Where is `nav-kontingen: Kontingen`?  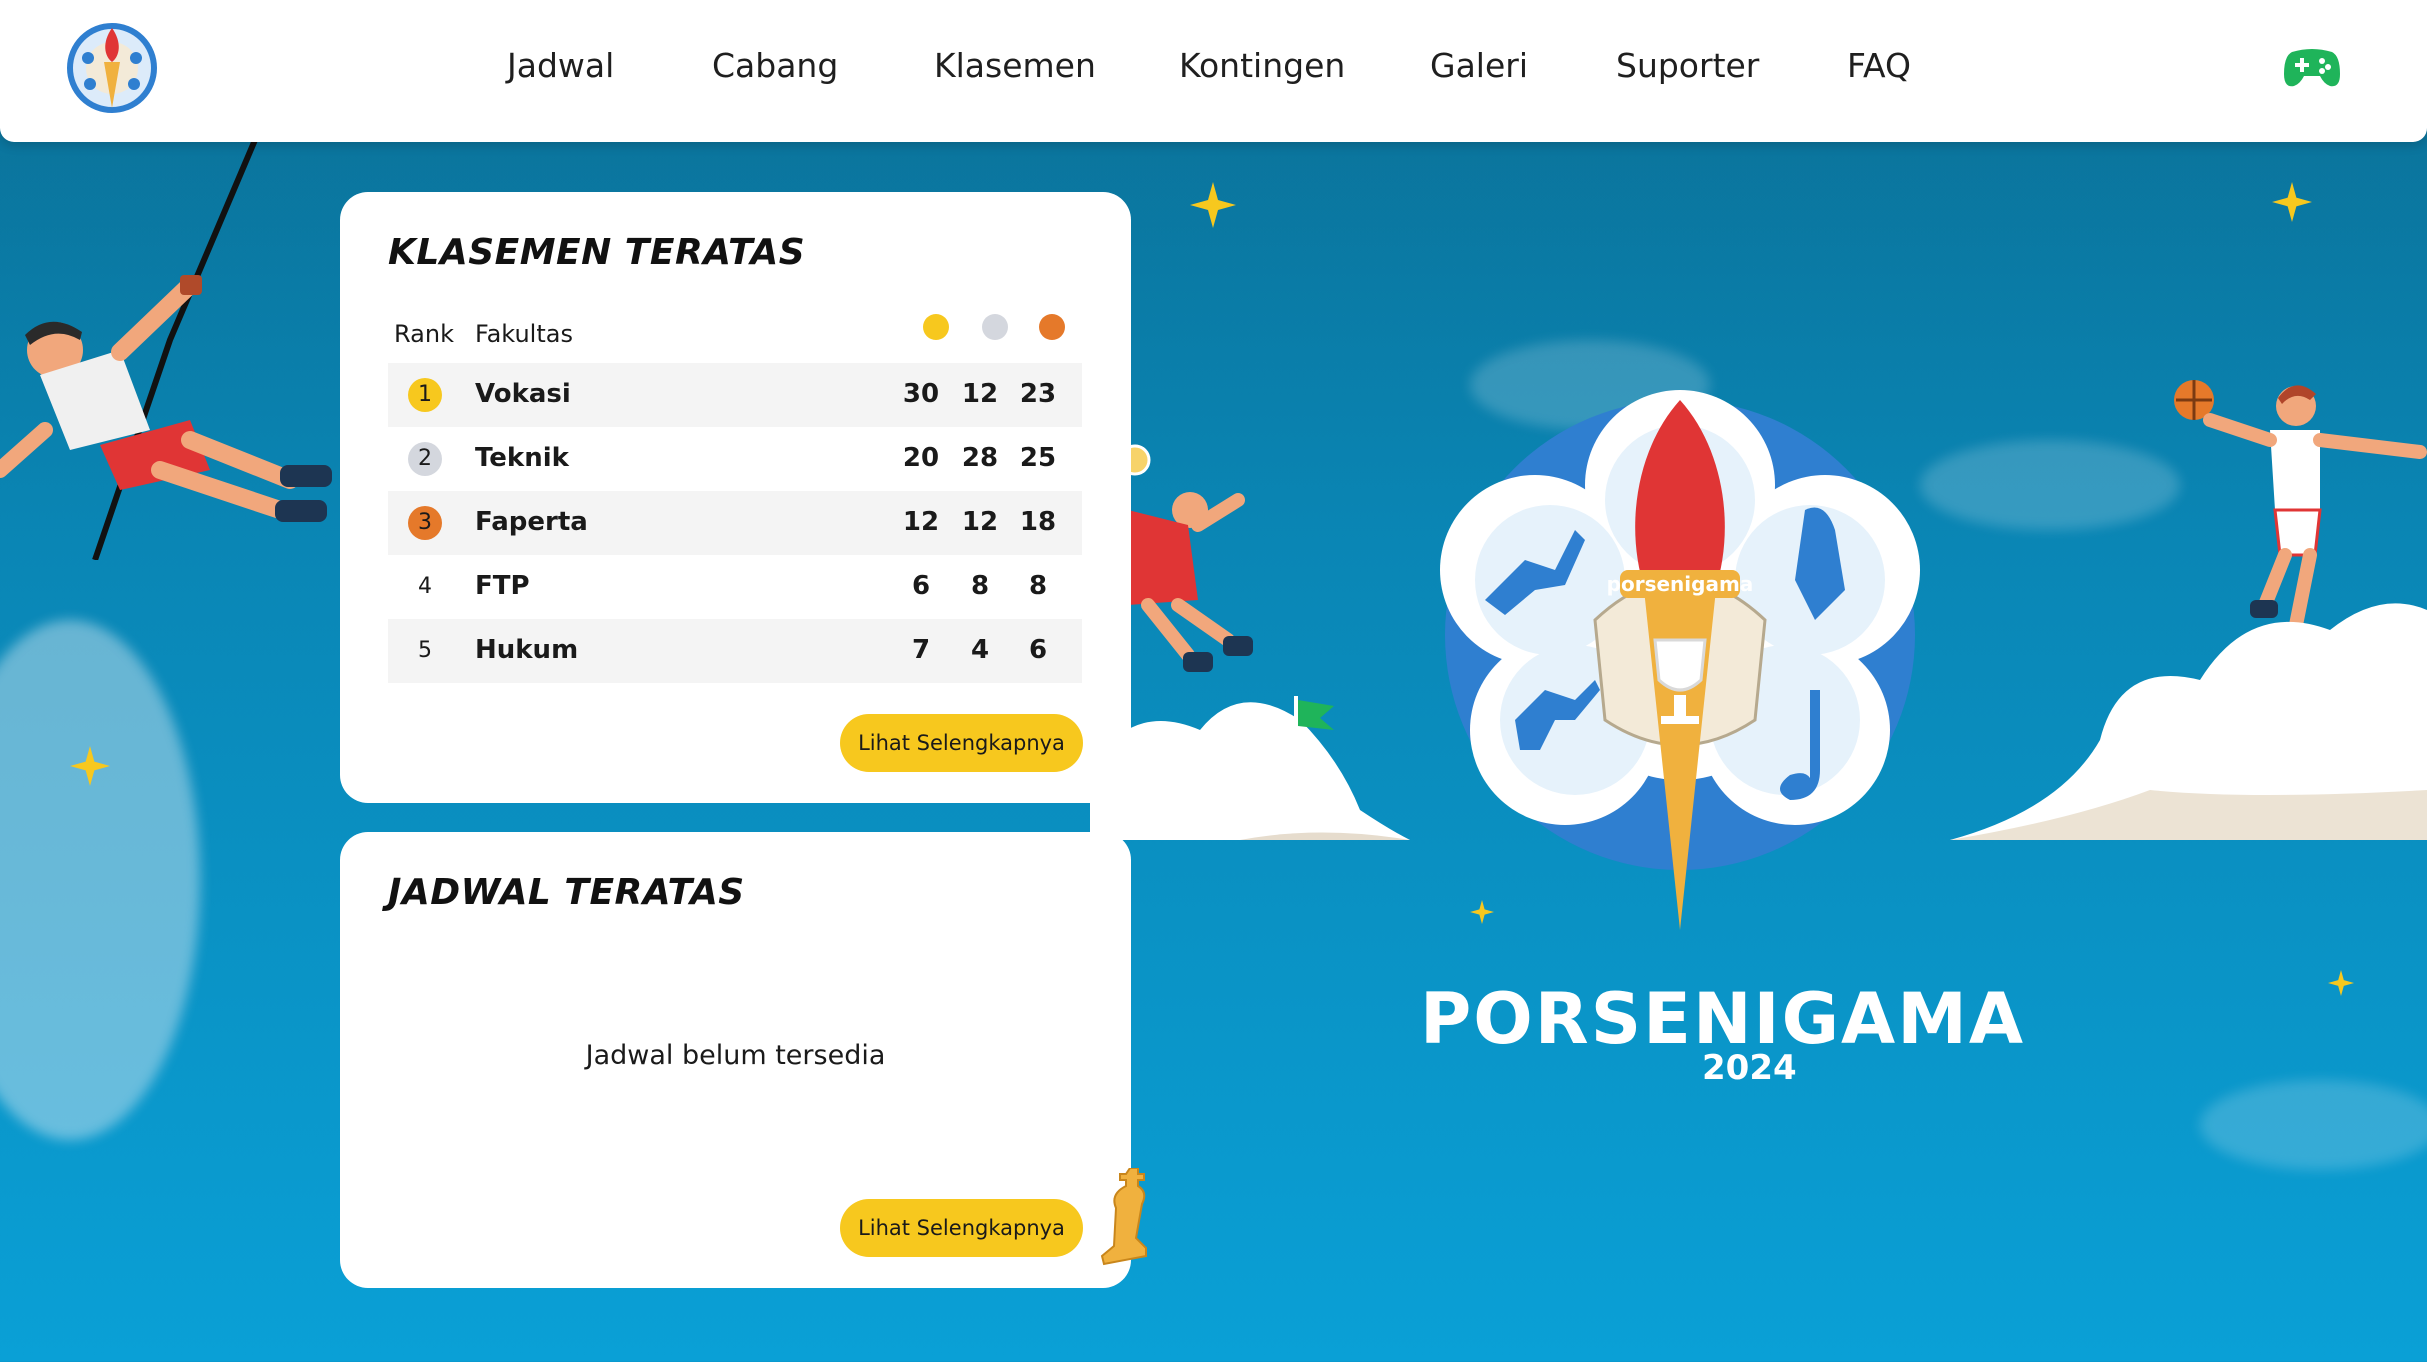 nav-kontingen: Kontingen is located at coordinates (1262, 65).